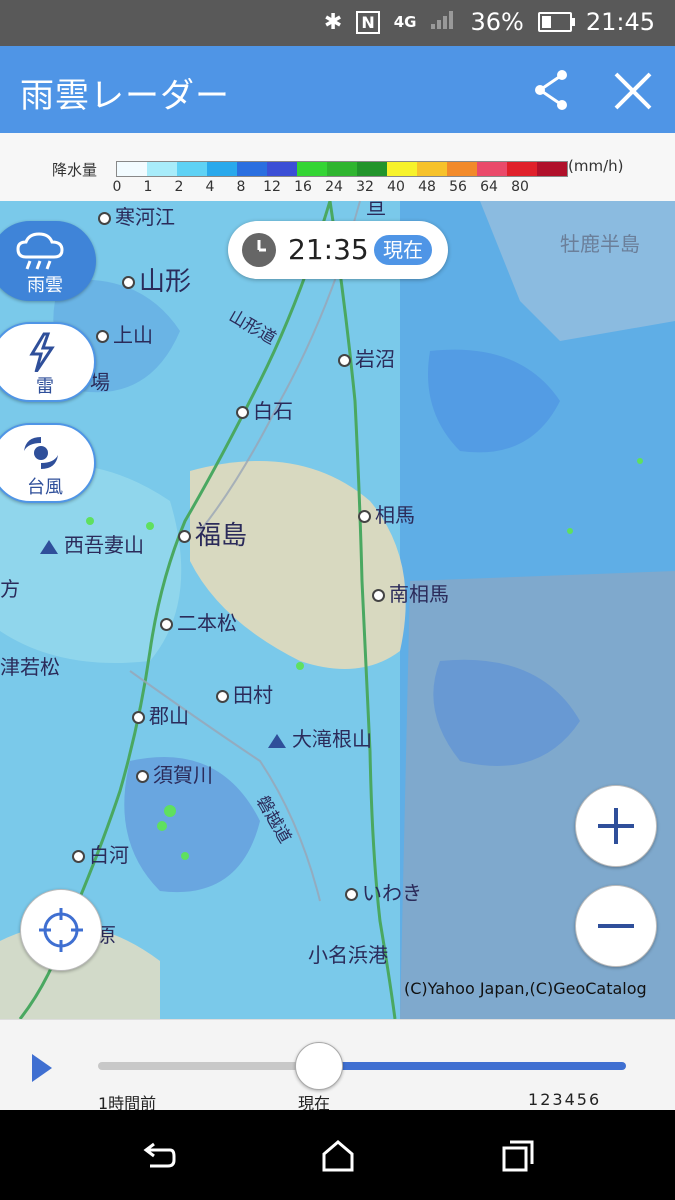 The image size is (675, 1200). I want to click on city-label: 白河, so click(100, 853).